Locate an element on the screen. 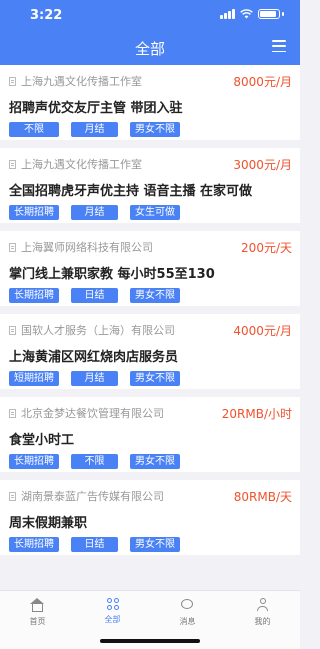 Image resolution: width=320 pixels, height=649 pixels. salary: 80RMB/天 is located at coordinates (262, 496).